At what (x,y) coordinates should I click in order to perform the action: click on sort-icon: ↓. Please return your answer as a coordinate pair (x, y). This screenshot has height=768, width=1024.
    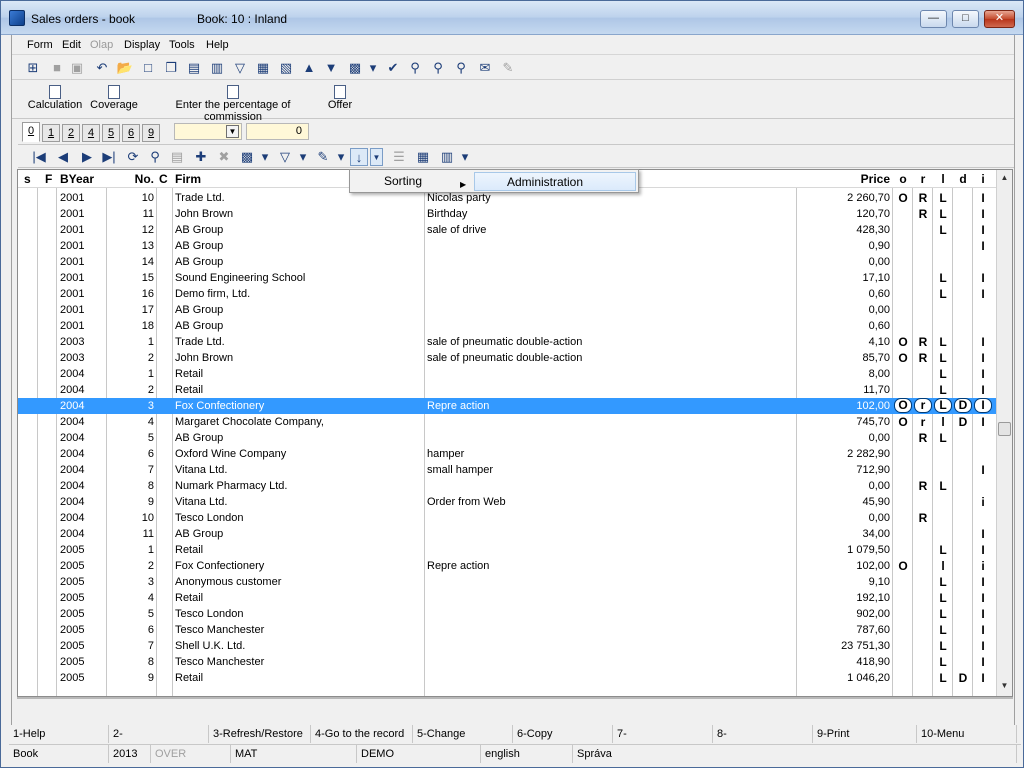
    Looking at the image, I should click on (359, 157).